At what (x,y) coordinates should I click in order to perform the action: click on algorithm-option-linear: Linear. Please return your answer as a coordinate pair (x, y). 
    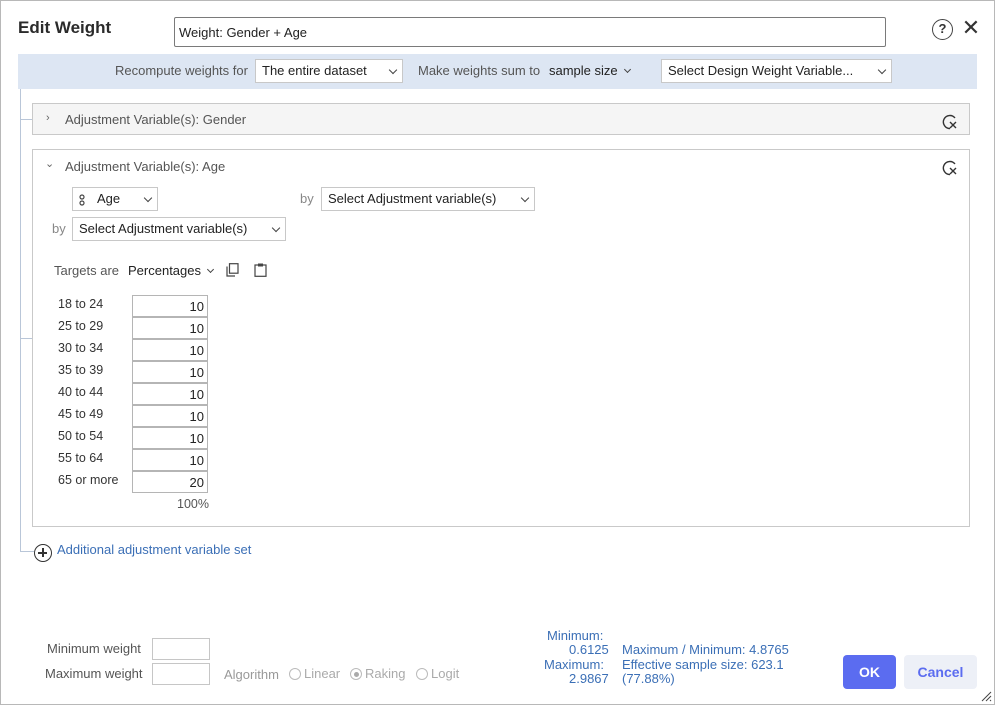
    Looking at the image, I should click on (314, 673).